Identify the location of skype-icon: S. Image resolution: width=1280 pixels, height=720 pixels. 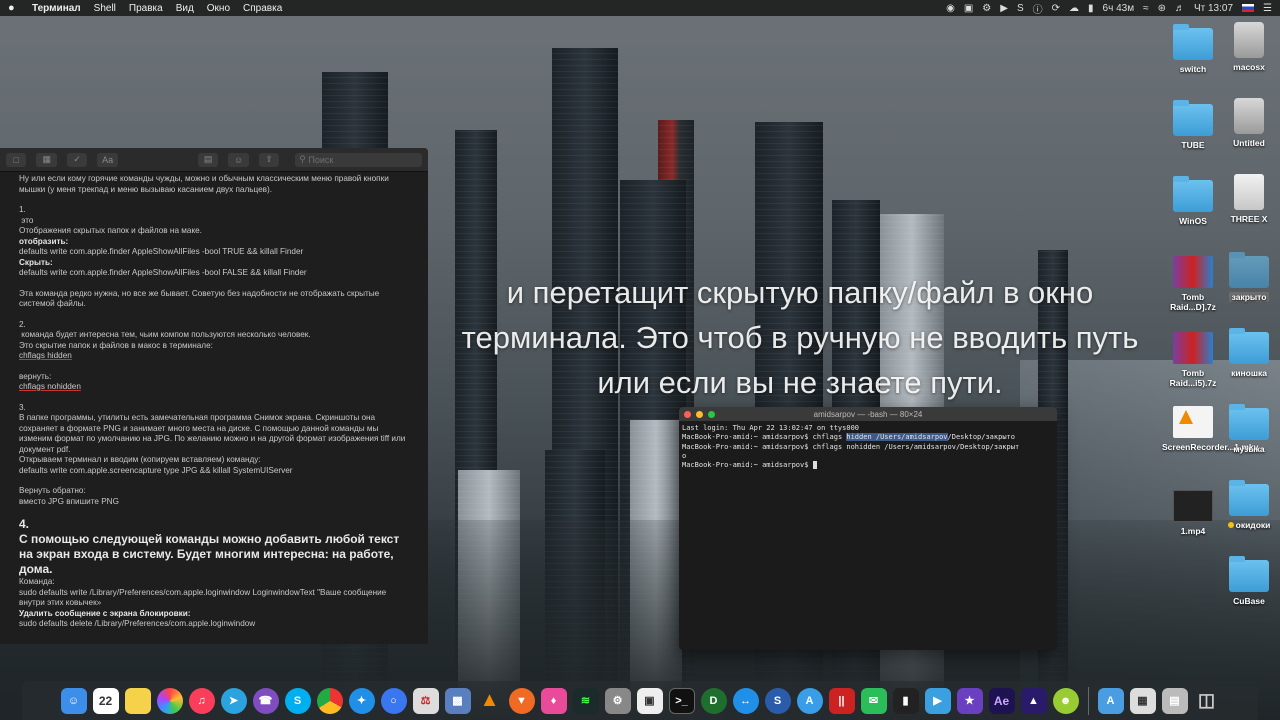
(1020, 8).